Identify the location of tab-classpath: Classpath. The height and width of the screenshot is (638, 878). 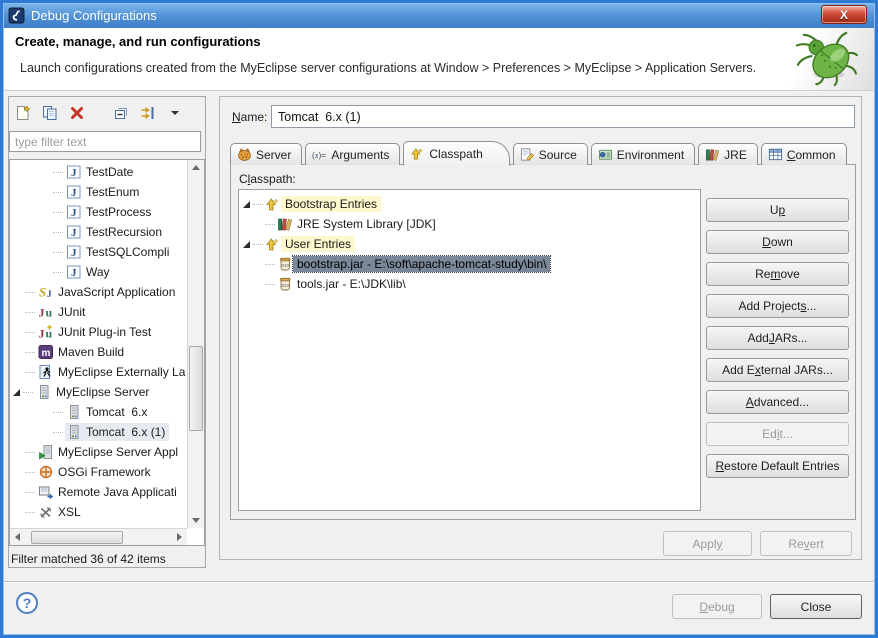
(456, 153).